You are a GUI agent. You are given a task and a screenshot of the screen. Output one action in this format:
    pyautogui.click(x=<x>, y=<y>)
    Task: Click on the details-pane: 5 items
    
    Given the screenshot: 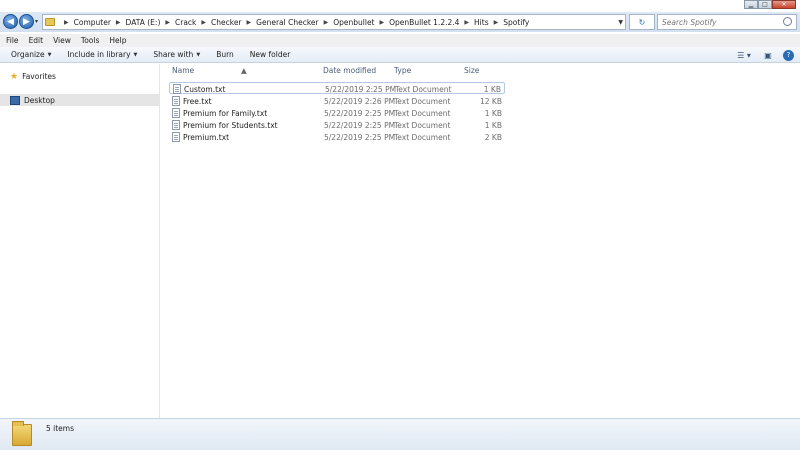 What is the action you would take?
    pyautogui.click(x=400, y=434)
    